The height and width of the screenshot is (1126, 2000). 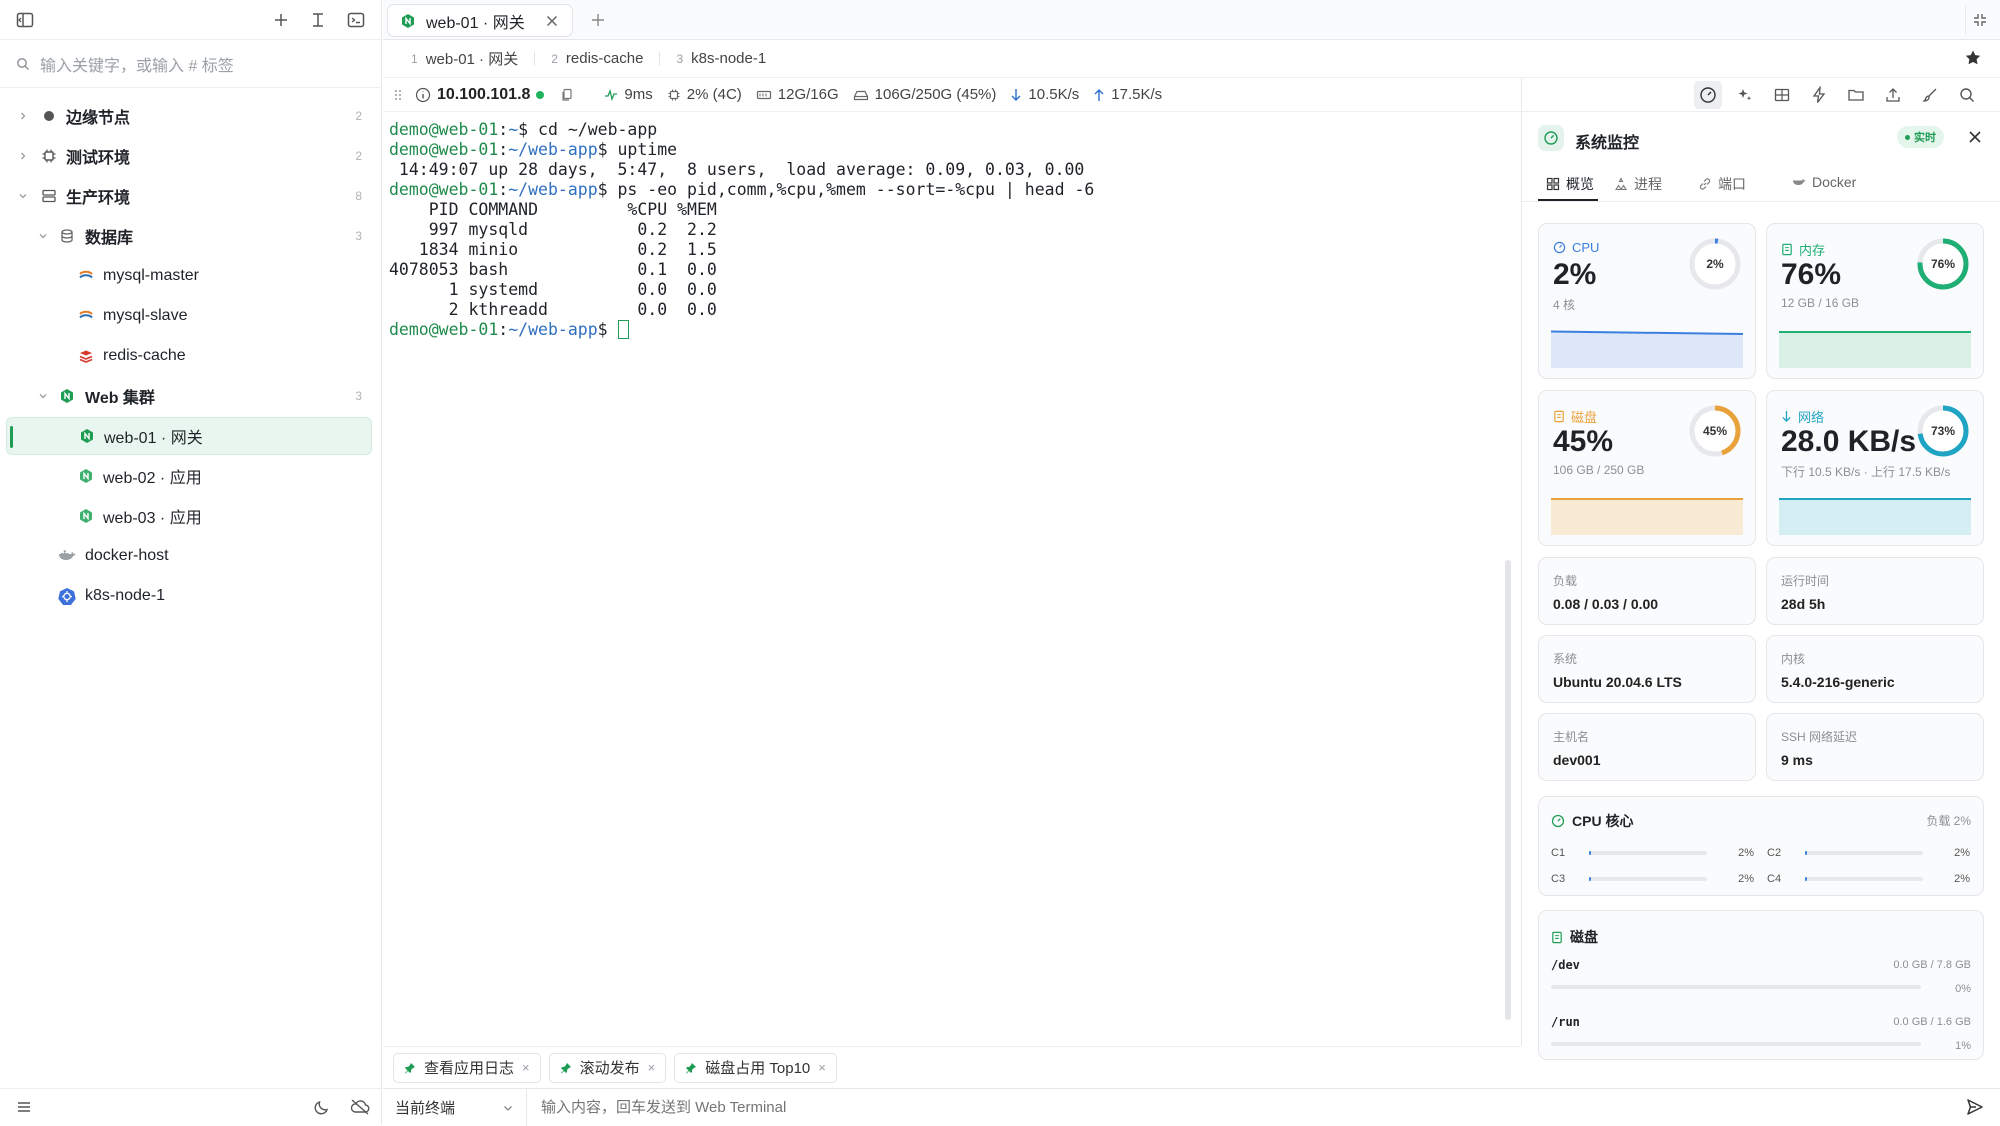 What do you see at coordinates (1570, 184) in the screenshot?
I see `tab-overview: 概览` at bounding box center [1570, 184].